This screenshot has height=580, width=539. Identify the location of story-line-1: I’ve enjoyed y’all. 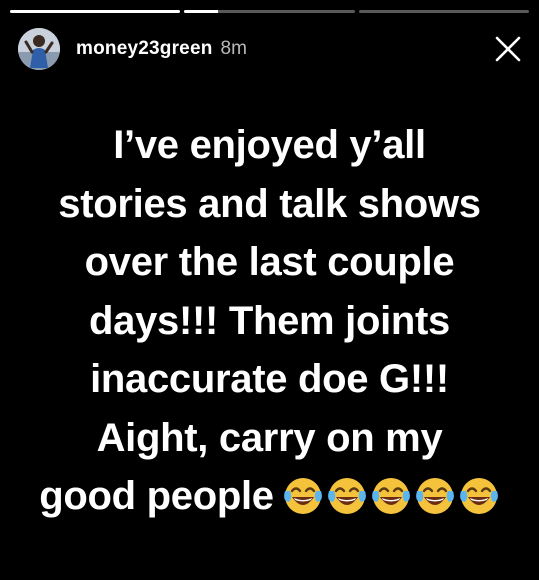
(269, 145).